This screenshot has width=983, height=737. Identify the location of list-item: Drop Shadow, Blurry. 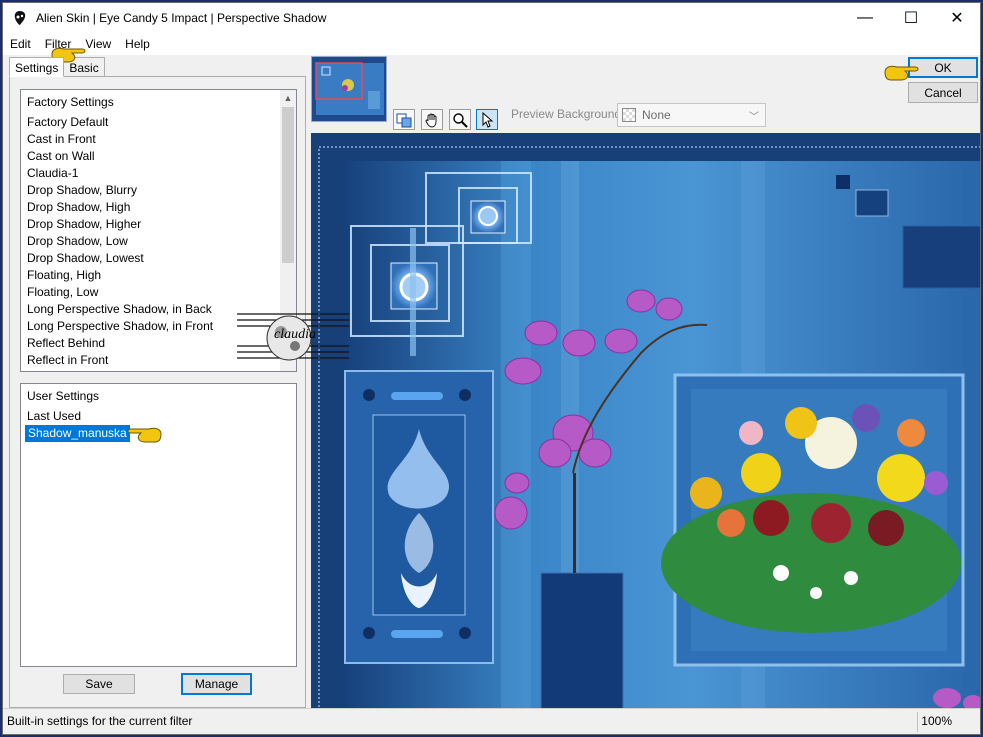
(158, 190).